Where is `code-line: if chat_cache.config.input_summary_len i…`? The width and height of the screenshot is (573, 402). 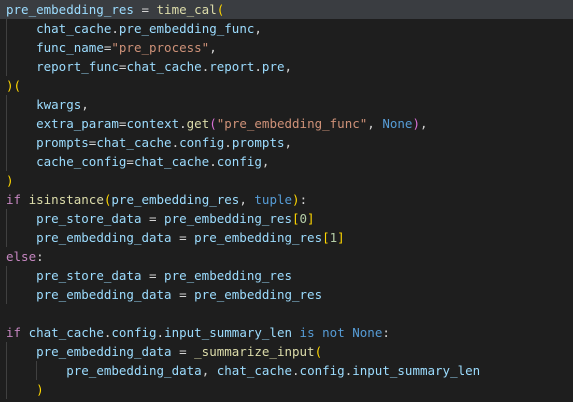
code-line: if chat_cache.config.input_summary_len i… is located at coordinates (286, 332).